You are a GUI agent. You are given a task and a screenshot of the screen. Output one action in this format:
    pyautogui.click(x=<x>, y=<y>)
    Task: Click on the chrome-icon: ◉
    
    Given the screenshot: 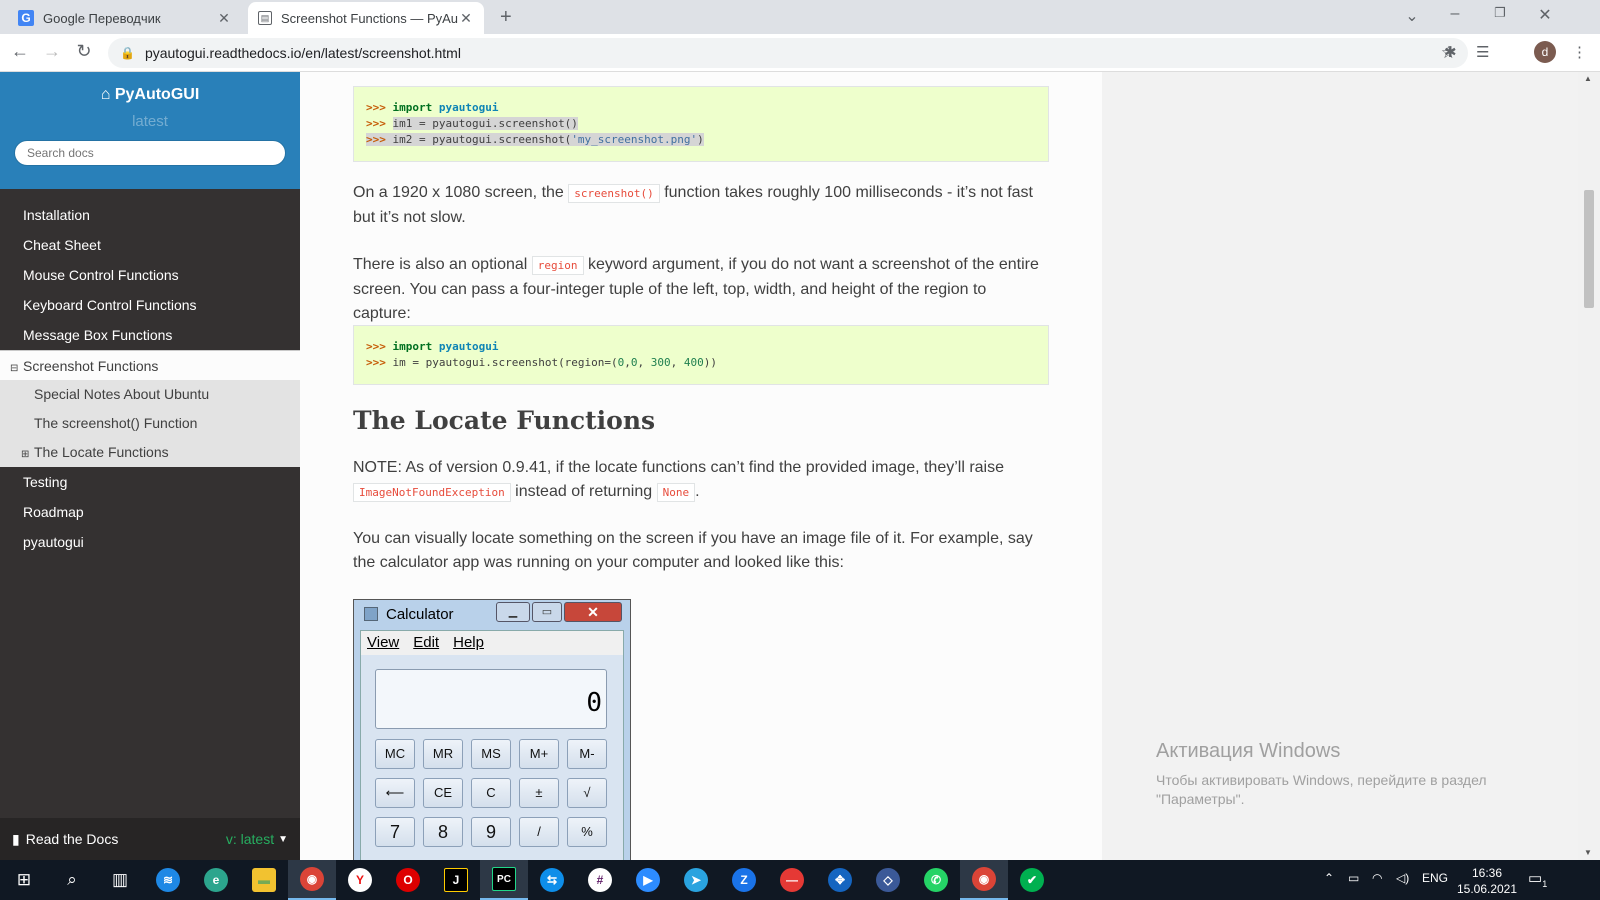 What is the action you would take?
    pyautogui.click(x=312, y=880)
    